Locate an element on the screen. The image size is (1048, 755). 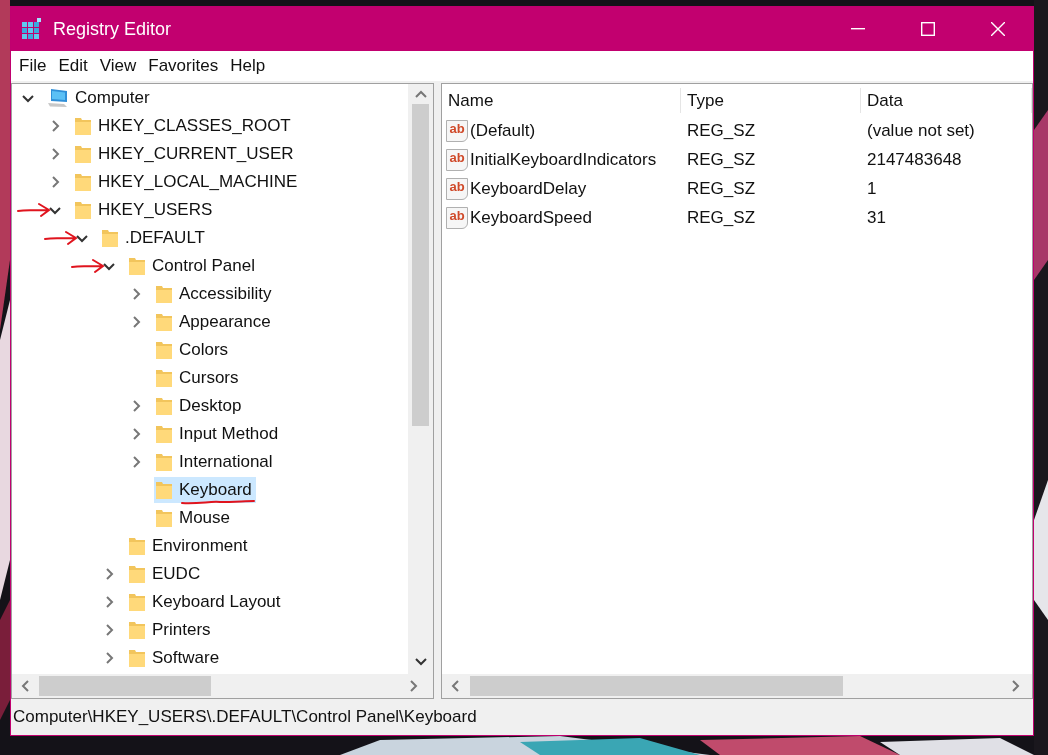
column-header: Type is located at coordinates (771, 100).